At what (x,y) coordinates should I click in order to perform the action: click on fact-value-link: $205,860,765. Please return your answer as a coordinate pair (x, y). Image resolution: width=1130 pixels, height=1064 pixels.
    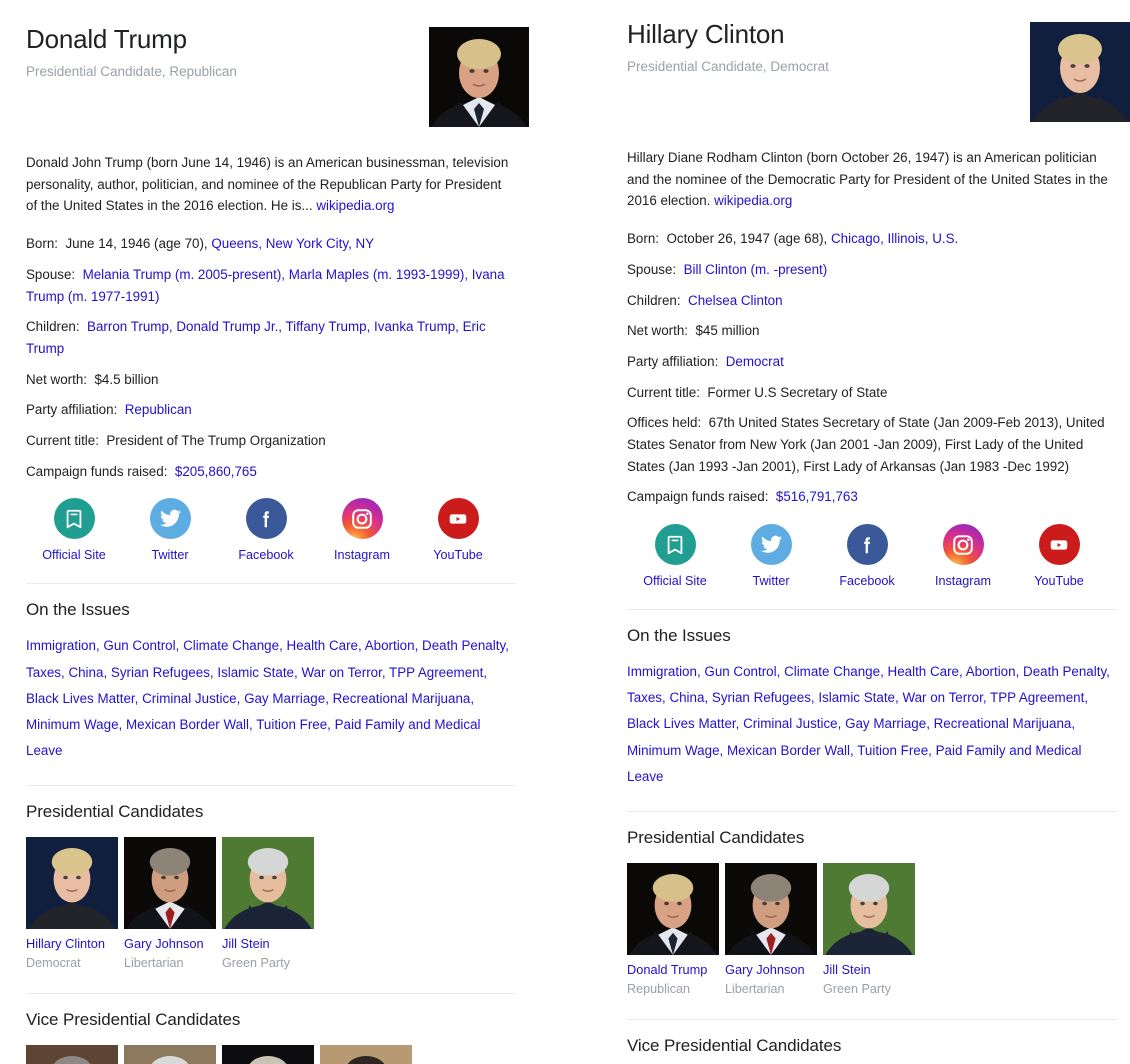
    Looking at the image, I should click on (214, 471).